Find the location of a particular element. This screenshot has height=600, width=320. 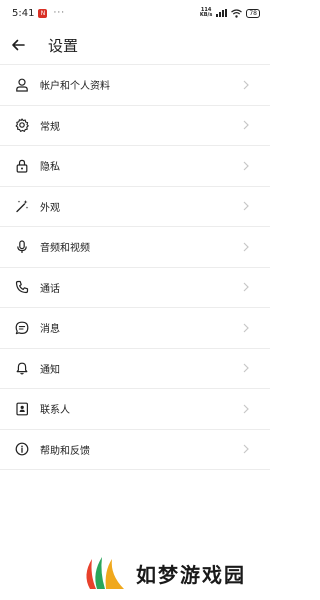

microphone-icon is located at coordinates (22, 247).